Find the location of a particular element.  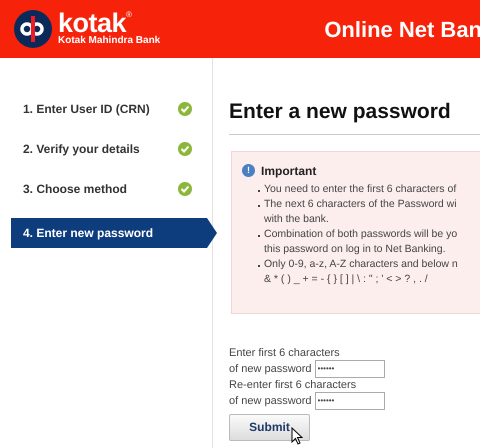

notice-text: with the bank. is located at coordinates (296, 219).